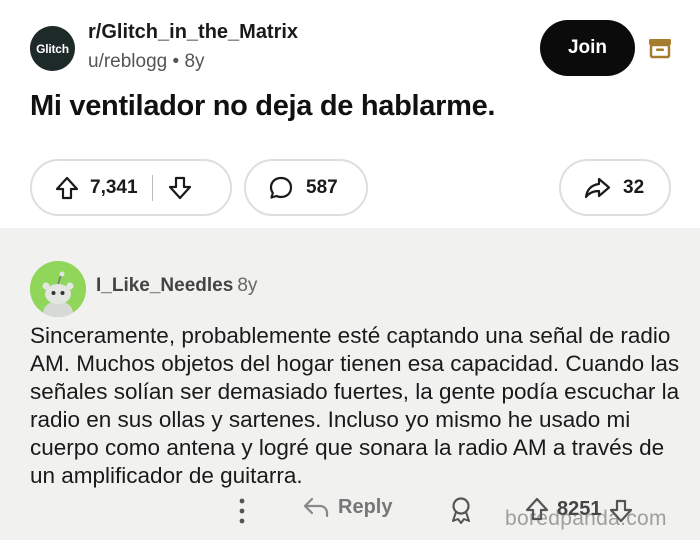  Describe the element at coordinates (615, 187) in the screenshot. I see `share-button: 32` at that location.